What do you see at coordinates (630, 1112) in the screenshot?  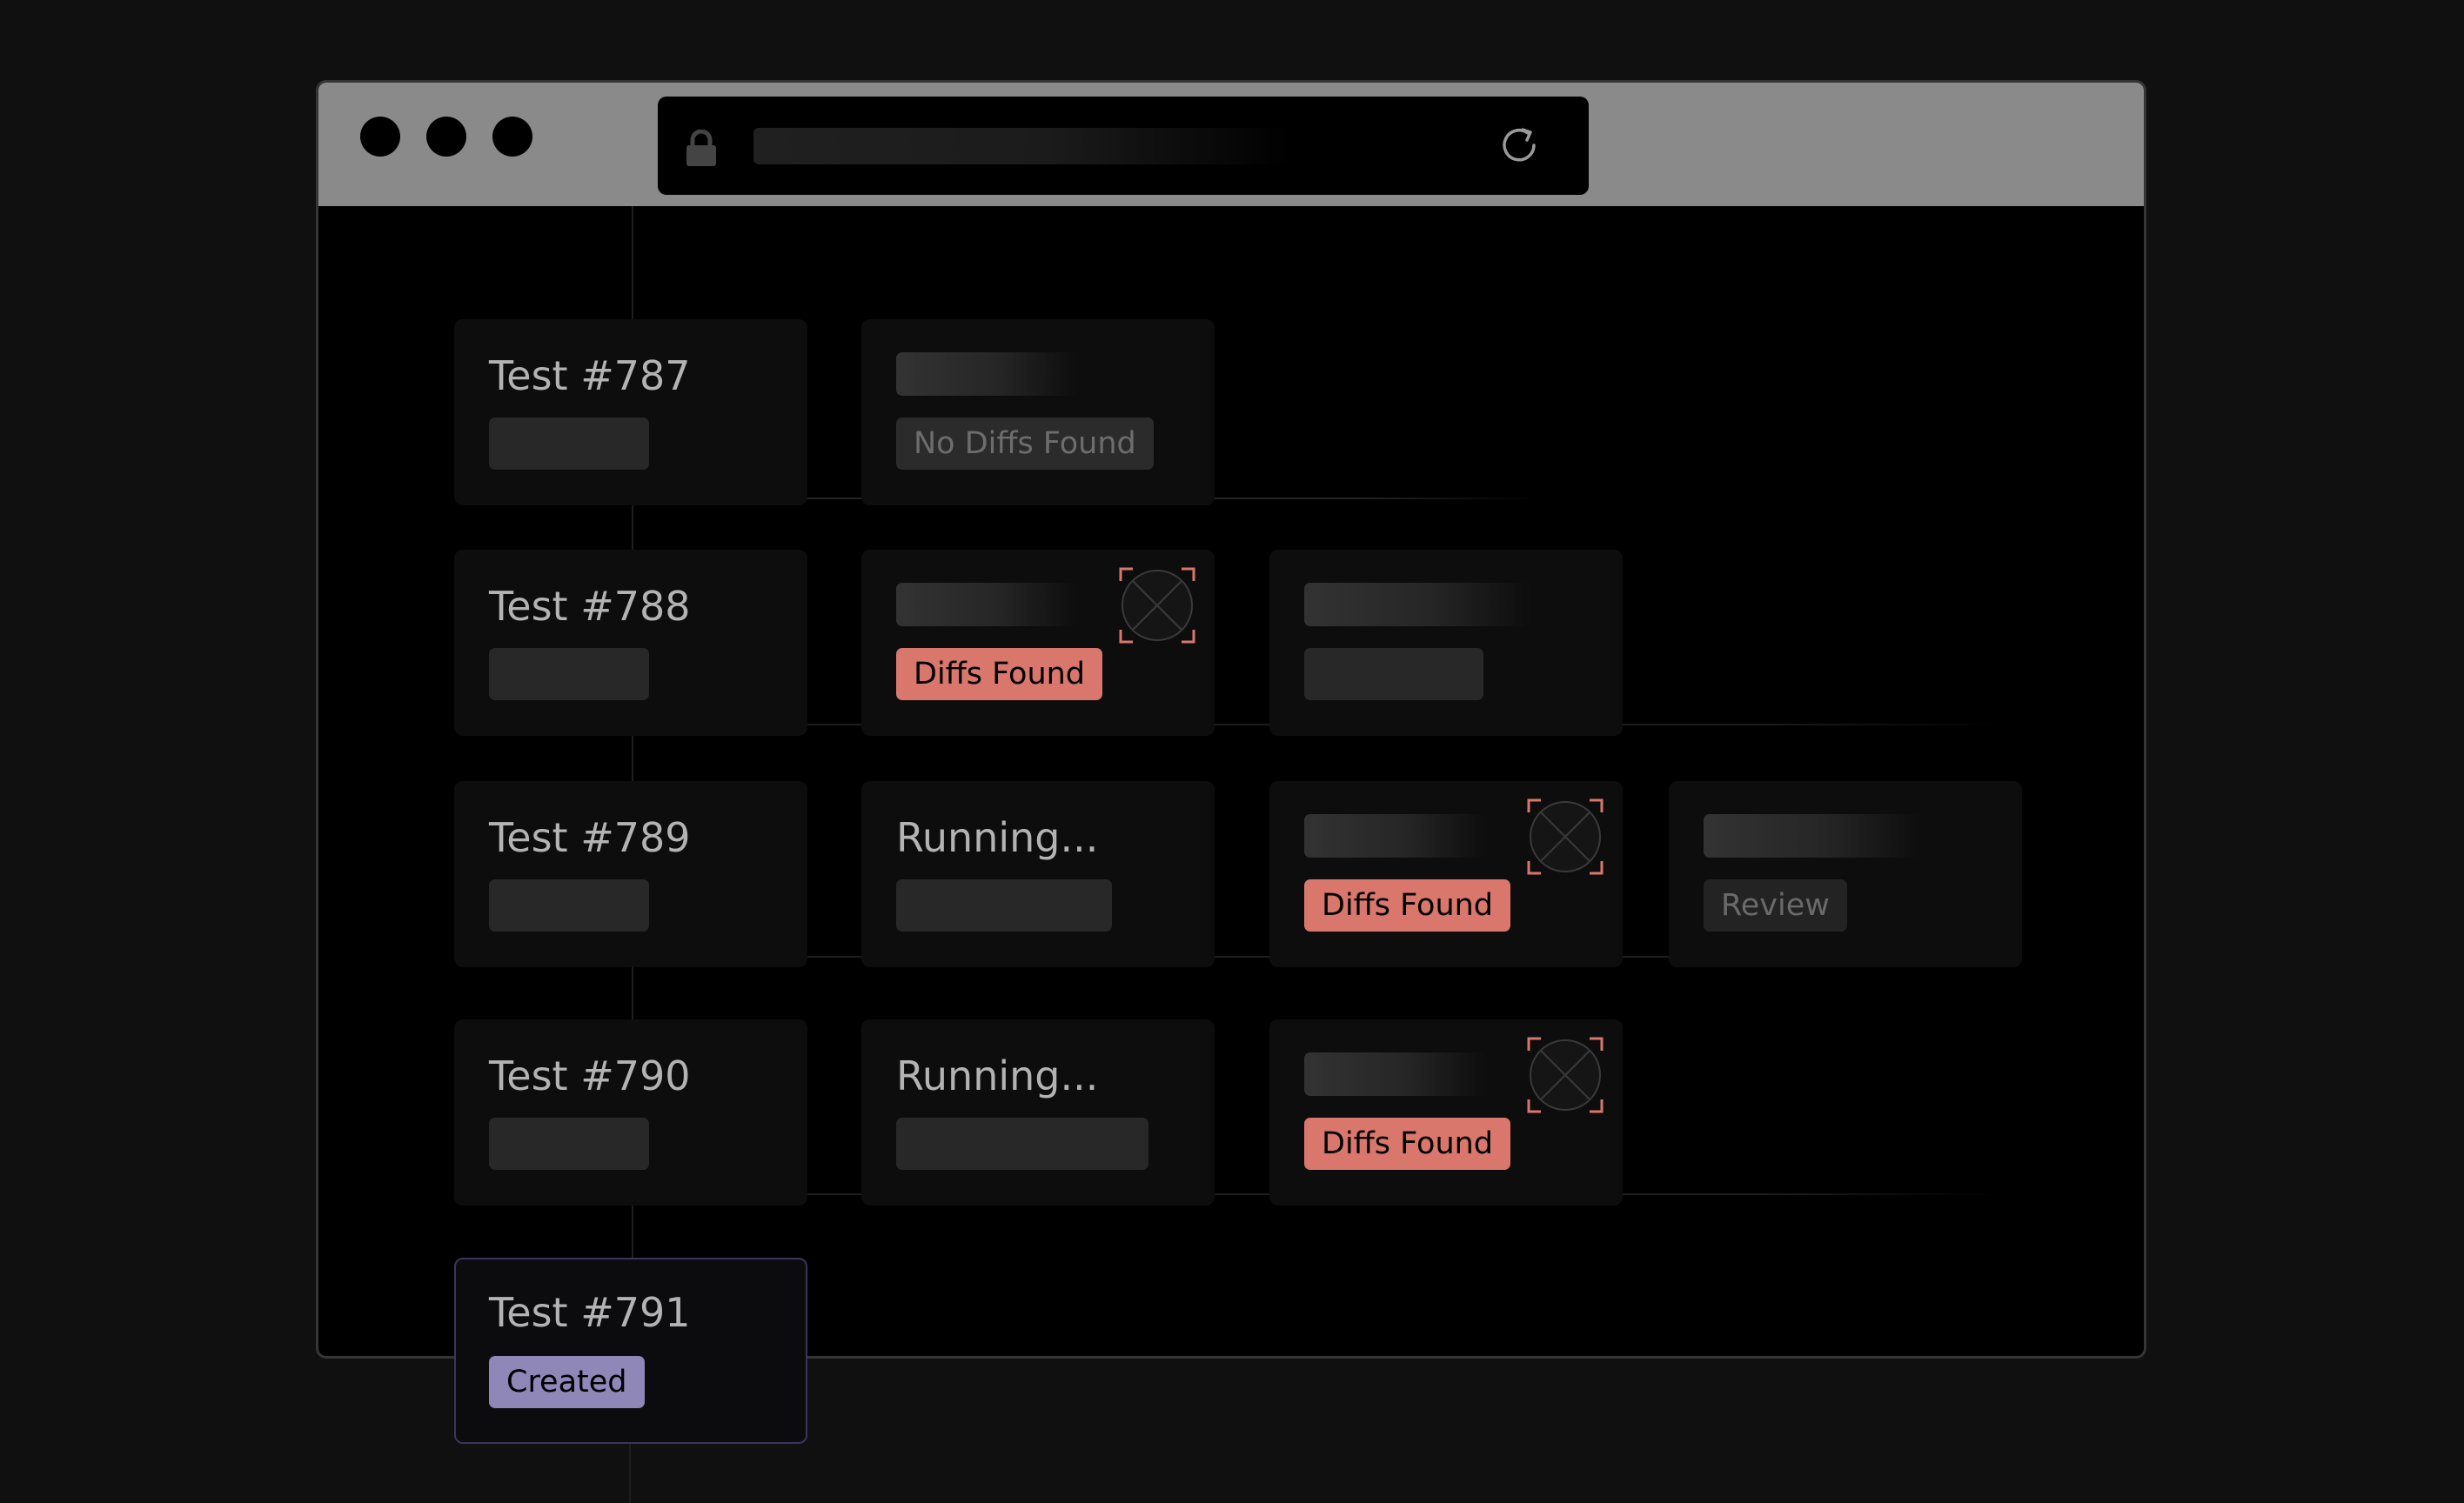 I see `test-card: Test #790` at bounding box center [630, 1112].